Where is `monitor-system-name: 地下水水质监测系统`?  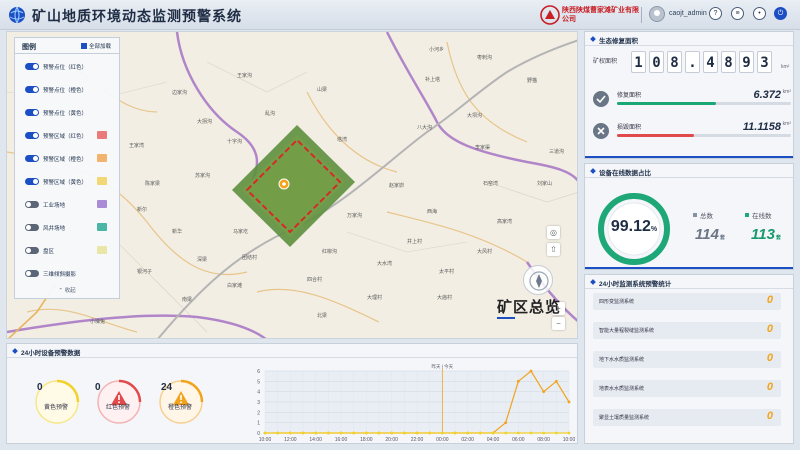 monitor-system-name: 地下水水质监测系统 is located at coordinates (622, 360).